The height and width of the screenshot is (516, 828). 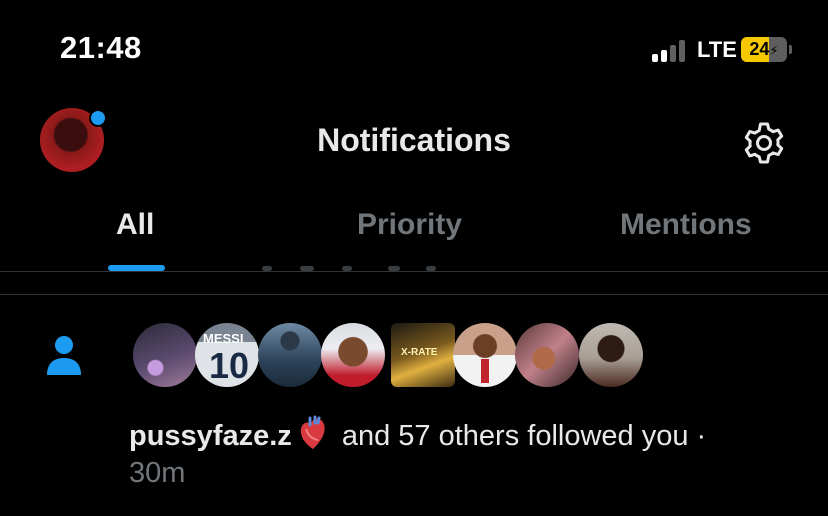 I want to click on battery-level: 24⚡, so click(x=764, y=49).